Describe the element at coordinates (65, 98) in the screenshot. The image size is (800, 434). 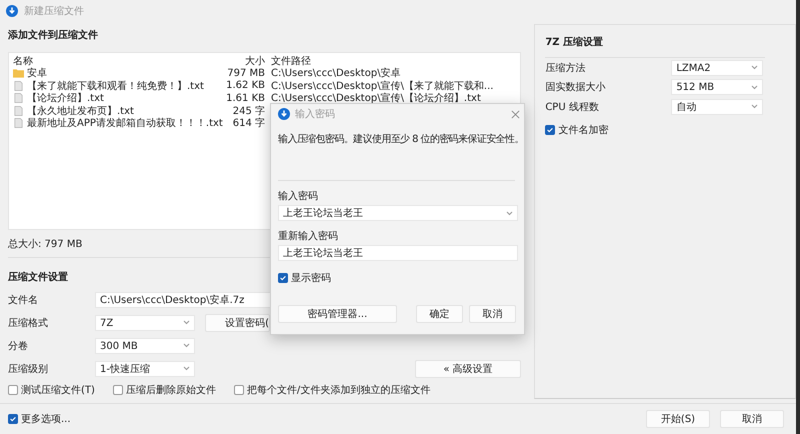
I see `file-name: 【论坛介绍】.txt` at that location.